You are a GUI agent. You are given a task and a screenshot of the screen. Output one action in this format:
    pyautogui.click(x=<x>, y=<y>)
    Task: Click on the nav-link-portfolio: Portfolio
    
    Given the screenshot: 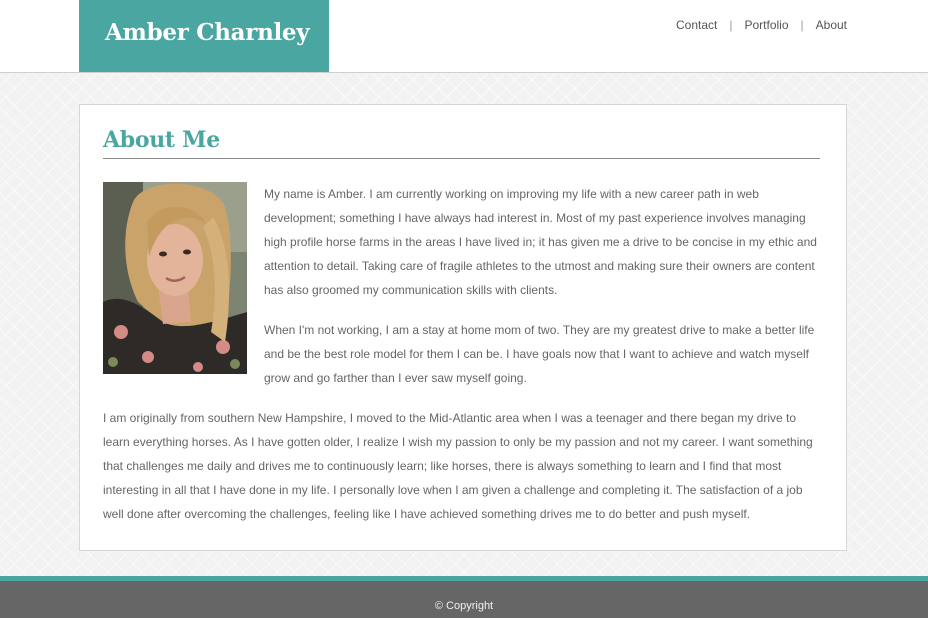 What is the action you would take?
    pyautogui.click(x=766, y=25)
    